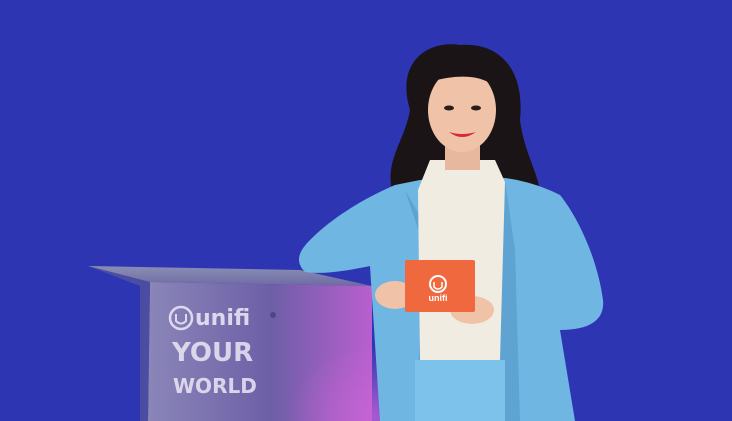 The image size is (732, 421). Describe the element at coordinates (215, 386) in the screenshot. I see `podium-line-2: WORLD` at that location.